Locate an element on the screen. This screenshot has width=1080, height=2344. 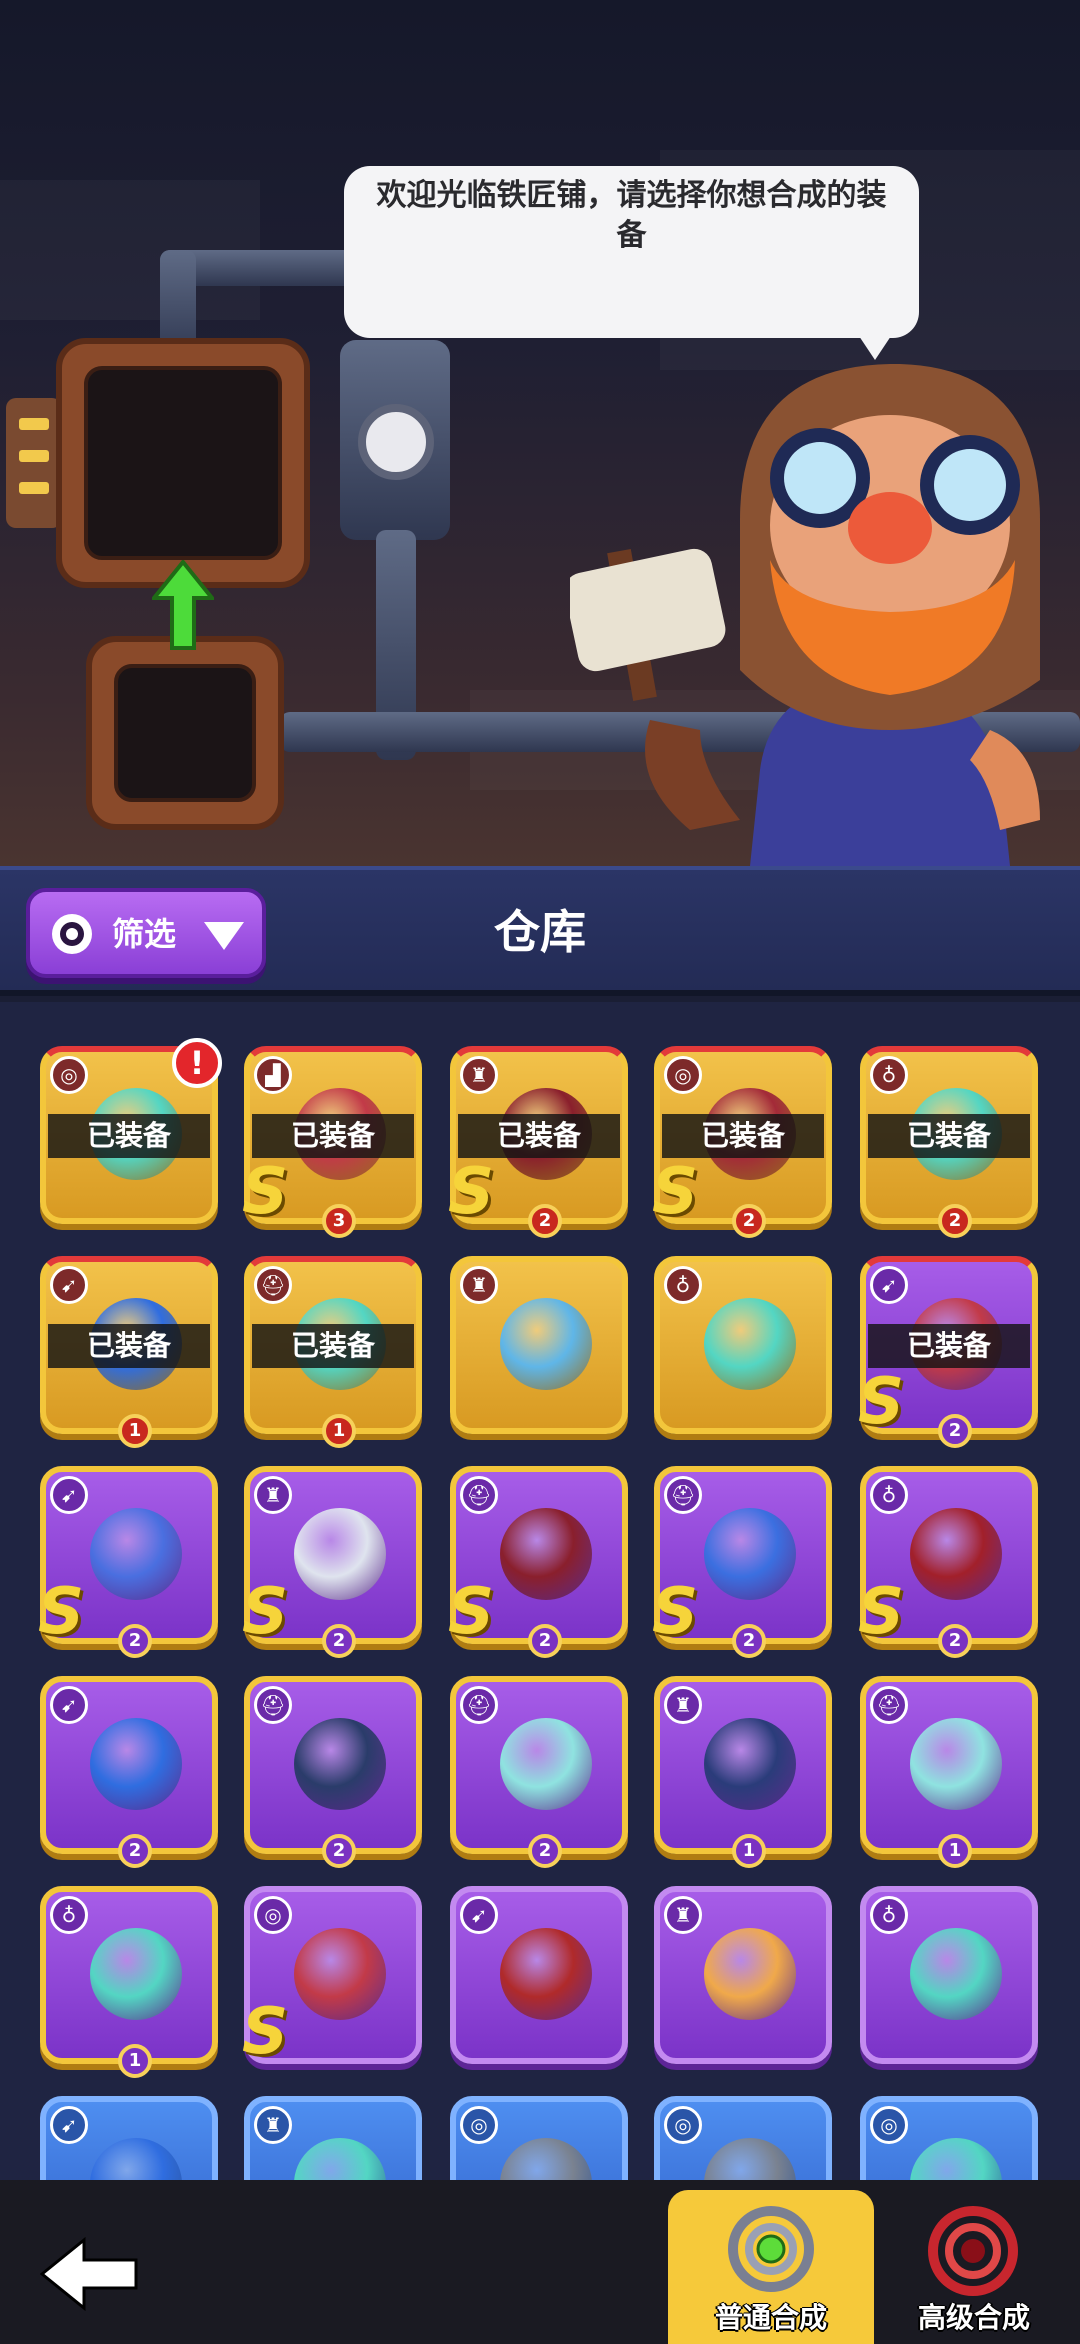
inventory-item: ➹ 已装备 S 2 is located at coordinates (948, 1352).